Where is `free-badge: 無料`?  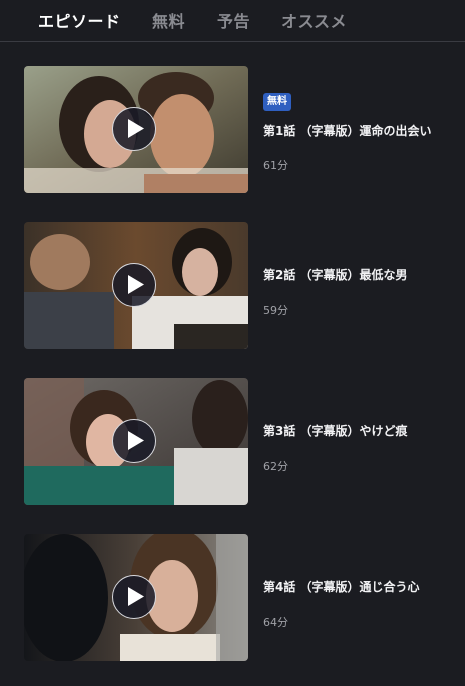 free-badge: 無料 is located at coordinates (277, 102).